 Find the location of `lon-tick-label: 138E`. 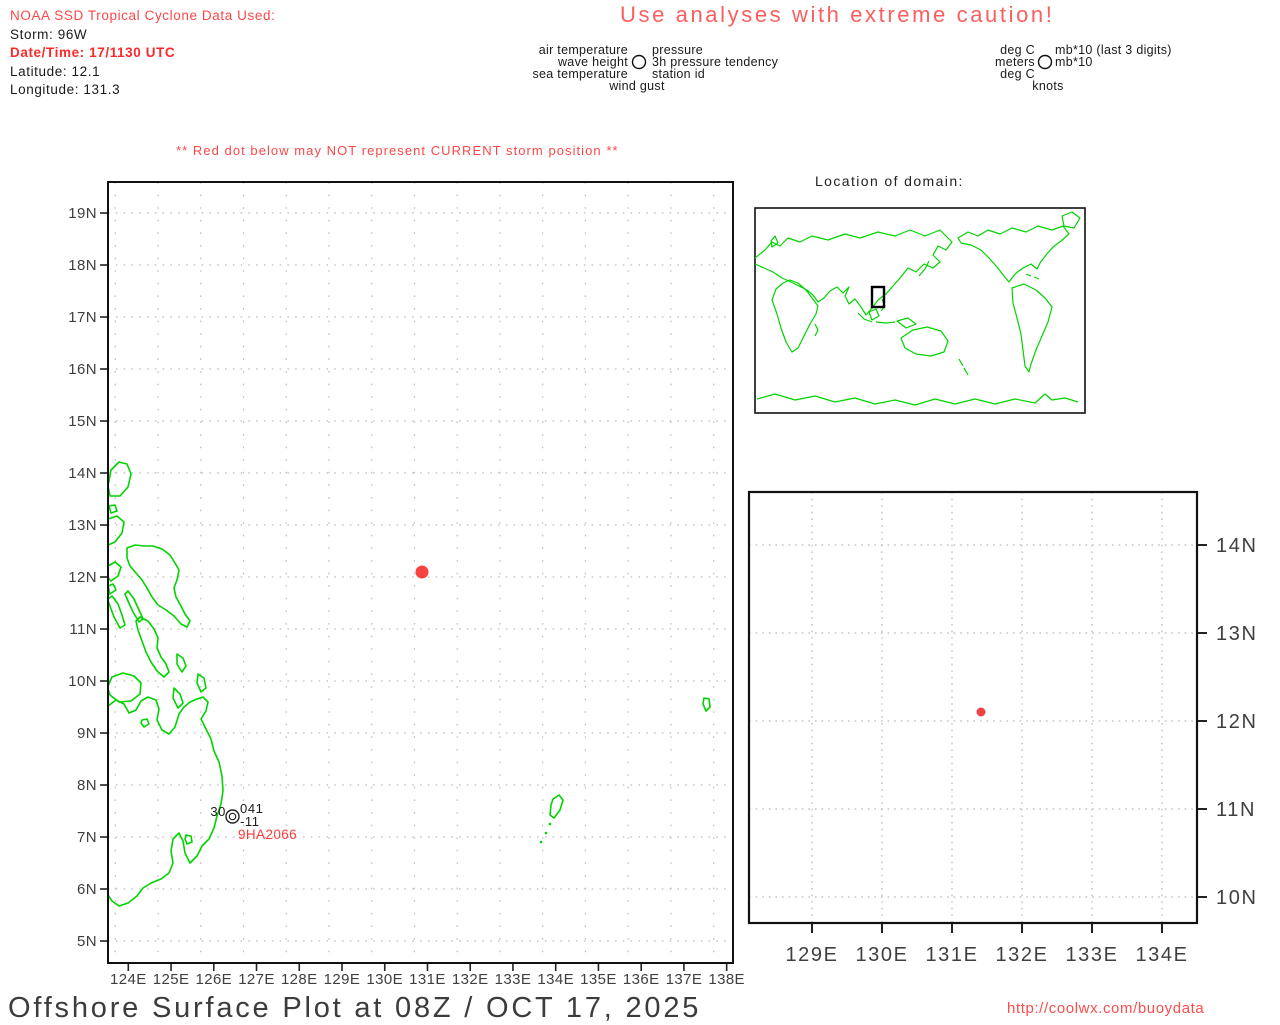

lon-tick-label: 138E is located at coordinates (726, 979).